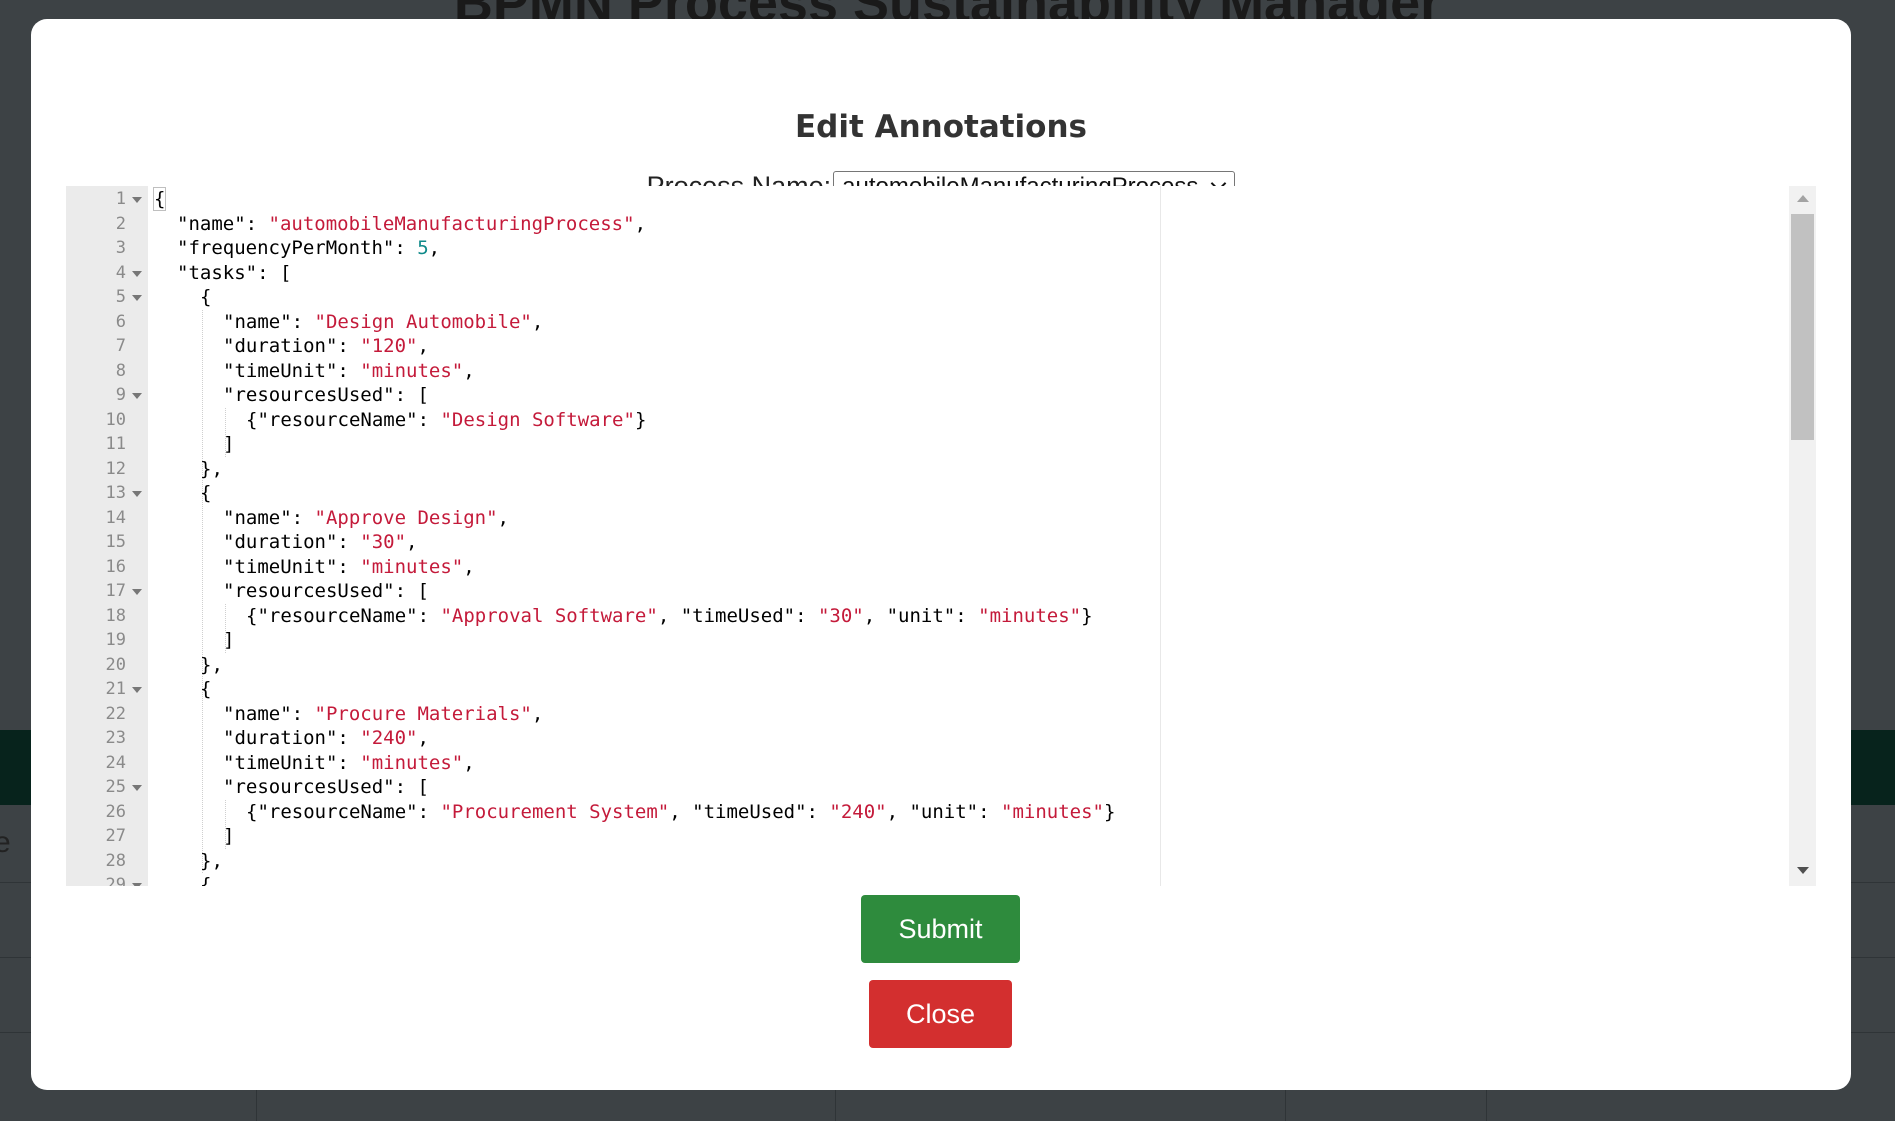  Describe the element at coordinates (326, 395) in the screenshot. I see `code-line-text: "resourcesUsed": [` at that location.